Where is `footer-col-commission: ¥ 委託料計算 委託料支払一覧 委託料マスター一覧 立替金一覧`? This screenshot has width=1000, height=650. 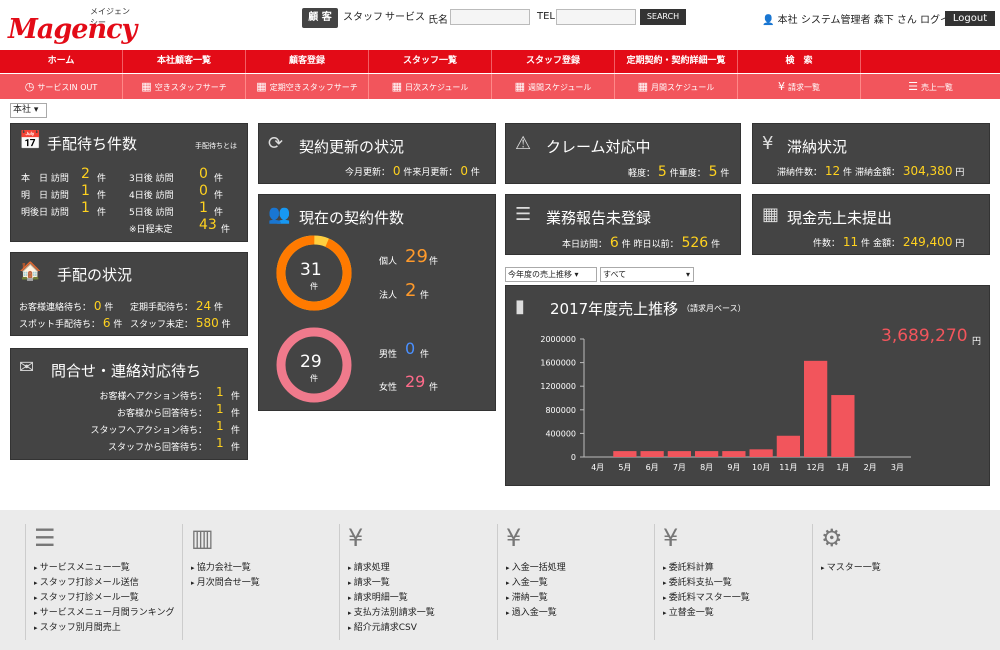
footer-col-commission: ¥ 委託料計算 委託料支払一覧 委託料マスター一覧 立替金一覧 is located at coordinates (731, 582).